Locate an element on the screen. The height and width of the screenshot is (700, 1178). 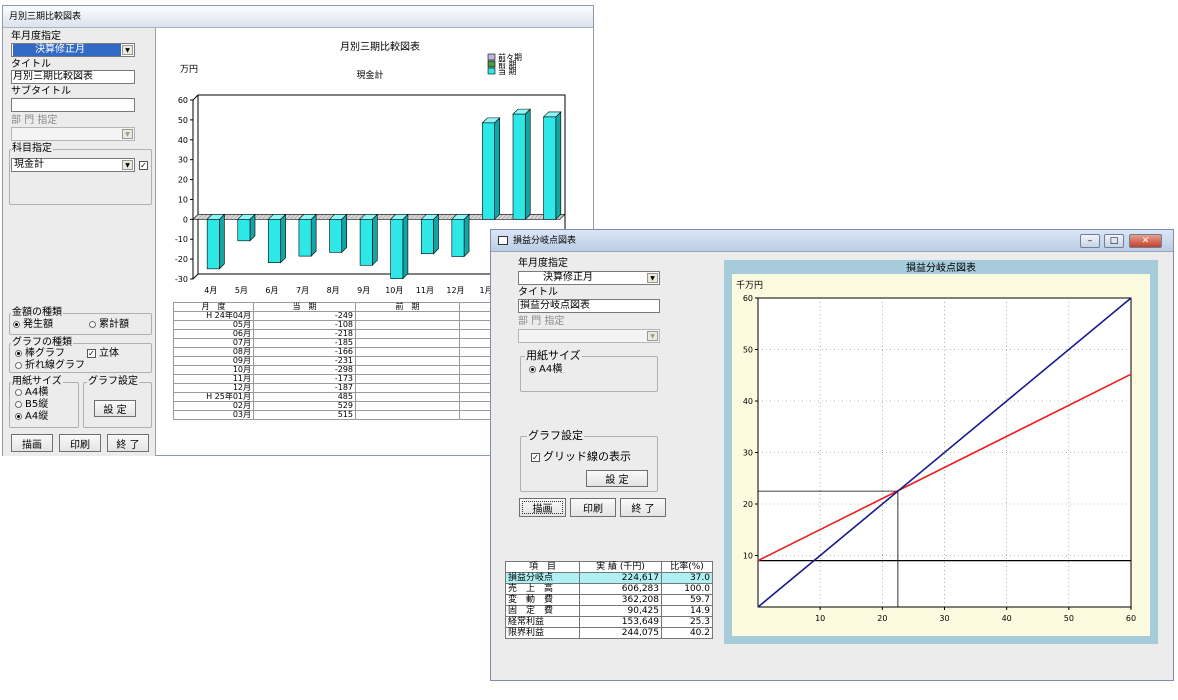
subtitle-input is located at coordinates (73, 105).